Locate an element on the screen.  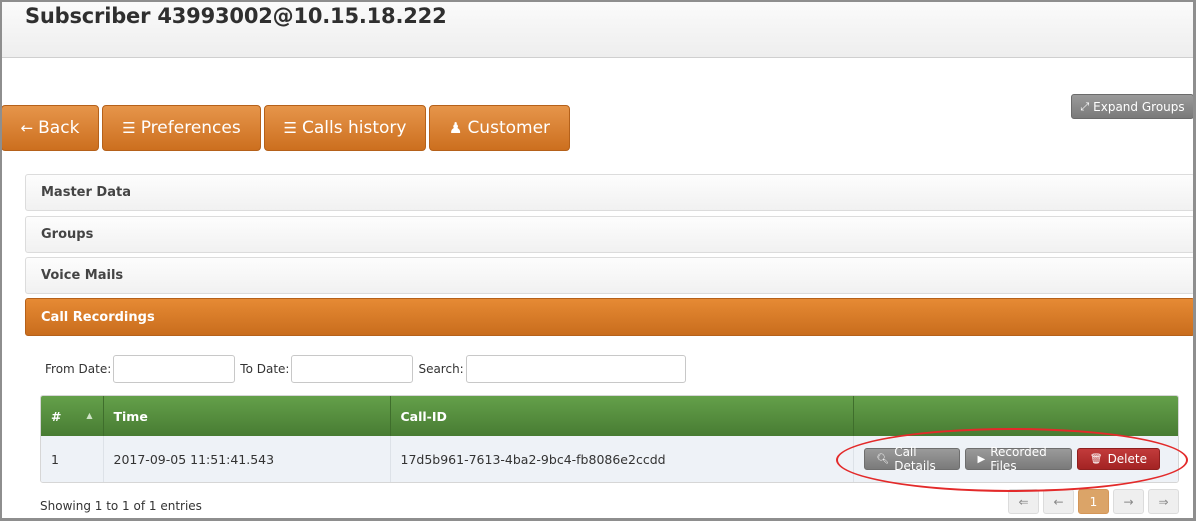
panel-title: Call Recordings is located at coordinates (98, 317).